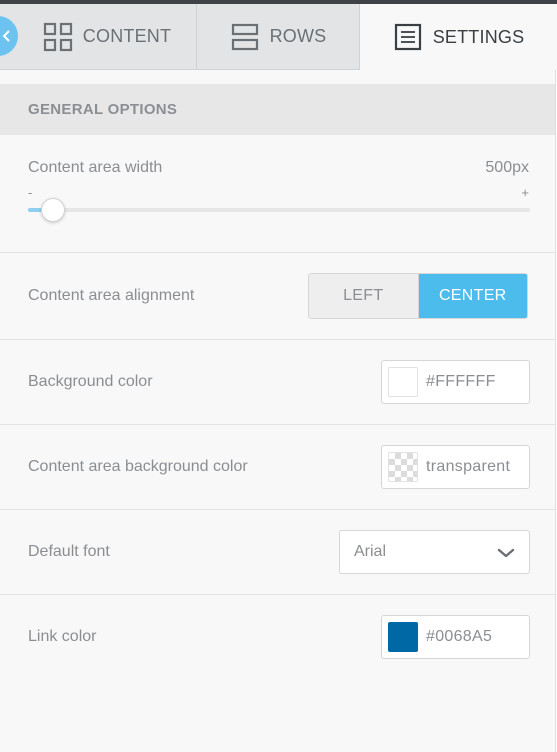 This screenshot has width=557, height=752. What do you see at coordinates (468, 466) in the screenshot?
I see `content-area-background-color-value: transparent` at bounding box center [468, 466].